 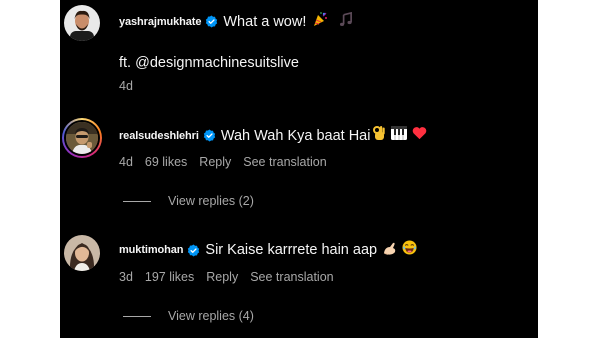 I want to click on ok-hand-icon, so click(x=379, y=135).